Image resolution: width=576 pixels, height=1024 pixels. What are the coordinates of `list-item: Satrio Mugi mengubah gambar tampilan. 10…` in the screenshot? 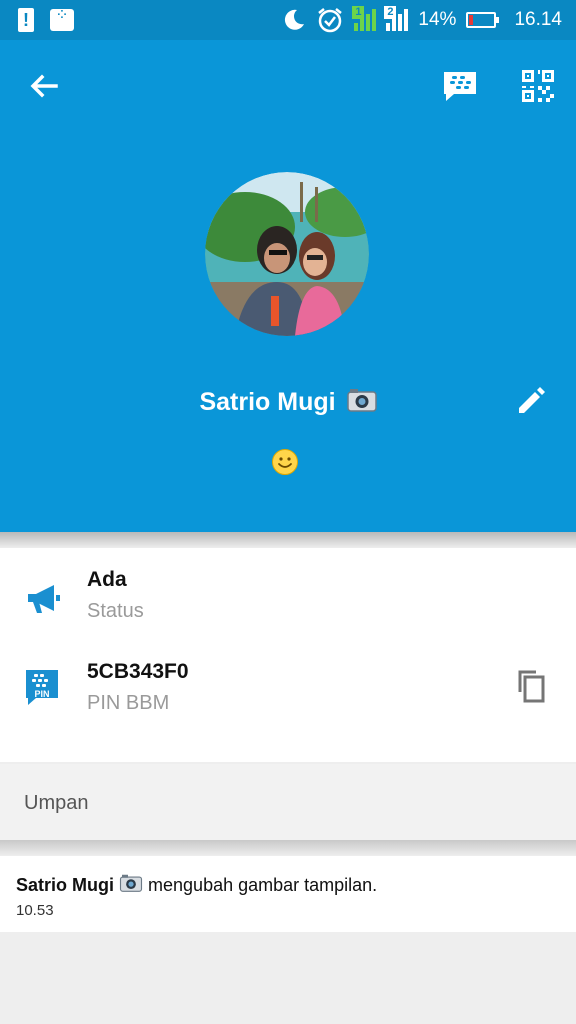 It's located at (288, 894).